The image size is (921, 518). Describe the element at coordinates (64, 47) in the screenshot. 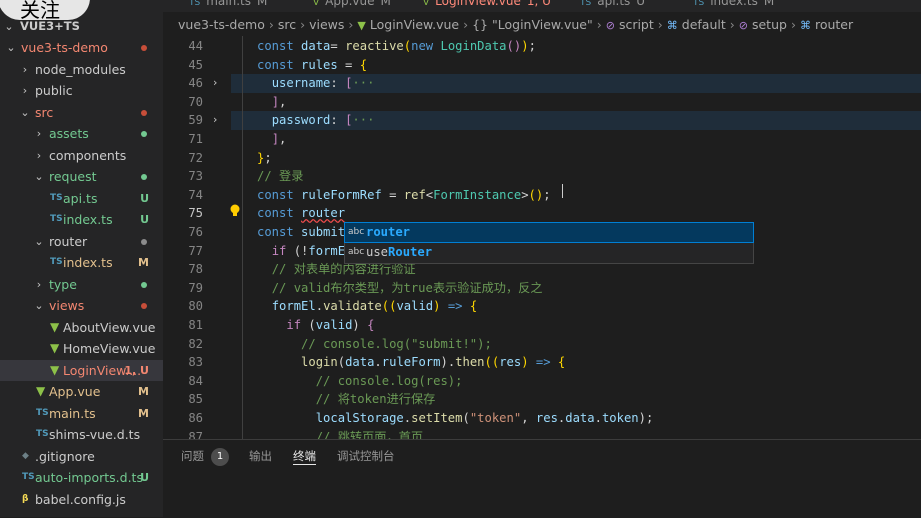

I see `tree-item-label: vue3-ts-demo` at that location.